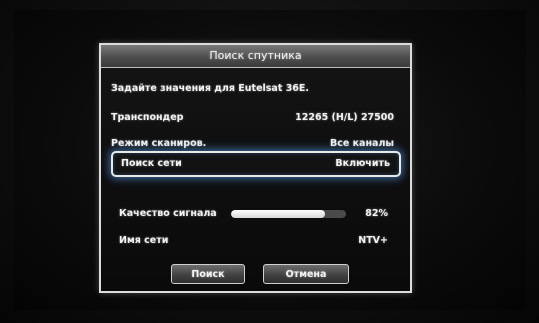  What do you see at coordinates (159, 143) in the screenshot?
I see `scan-mode-label: Режим сканиров.` at bounding box center [159, 143].